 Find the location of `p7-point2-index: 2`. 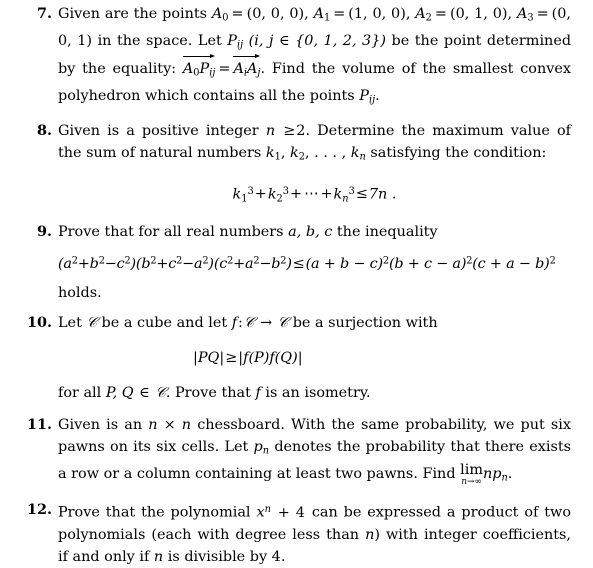

p7-point2-index: 2 is located at coordinates (428, 18).